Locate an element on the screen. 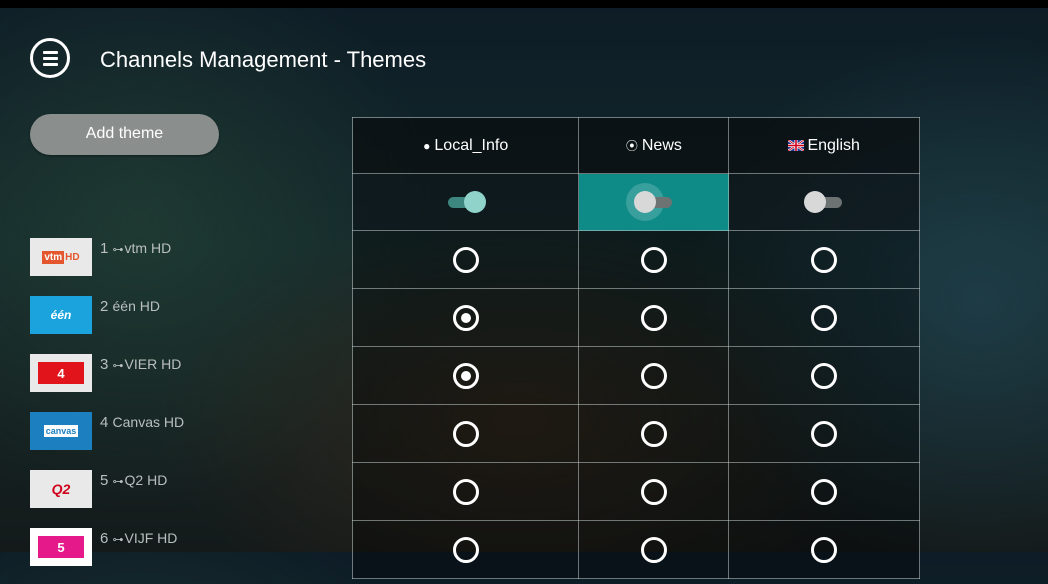  channel-item: canvas 4 Canvas HD is located at coordinates (180, 439).